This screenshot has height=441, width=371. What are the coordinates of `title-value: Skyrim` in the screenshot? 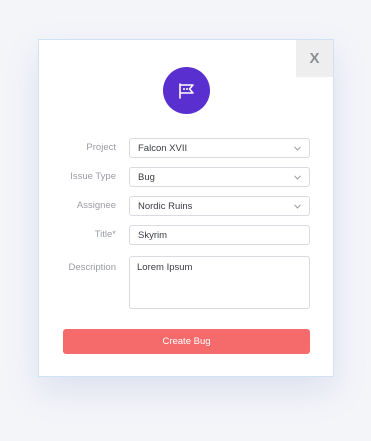 It's located at (153, 235).